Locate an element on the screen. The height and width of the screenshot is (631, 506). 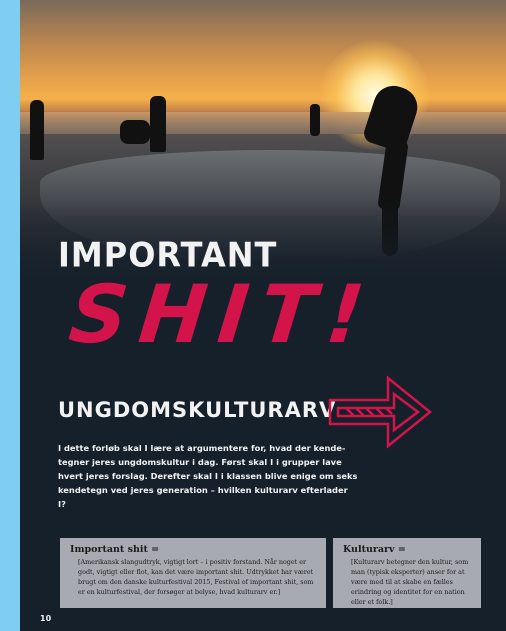
subtitle: UNGDOMSKULTURARV is located at coordinates (197, 410).